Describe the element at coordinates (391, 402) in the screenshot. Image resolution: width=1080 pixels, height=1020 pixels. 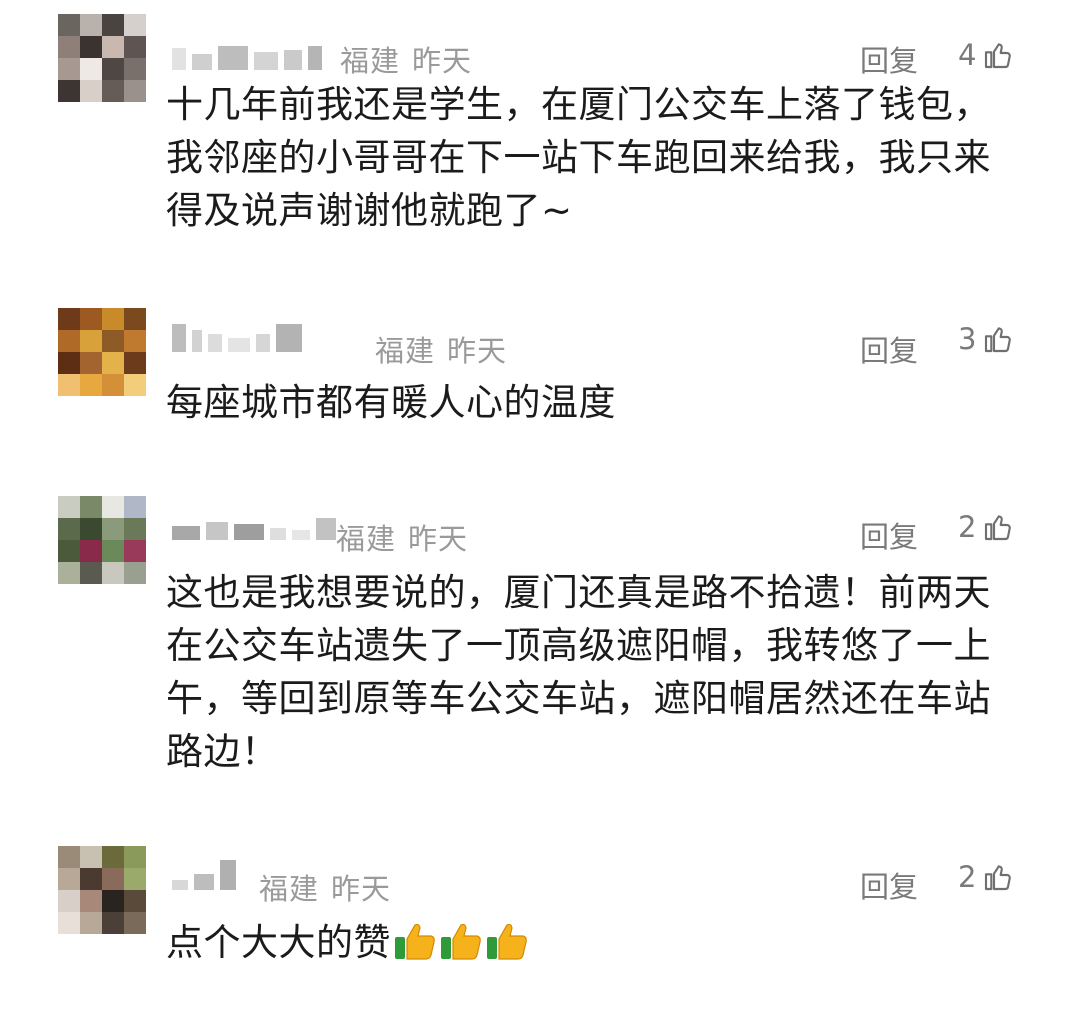
I see `comment-text: 每座城市都有暖人心的温度` at that location.